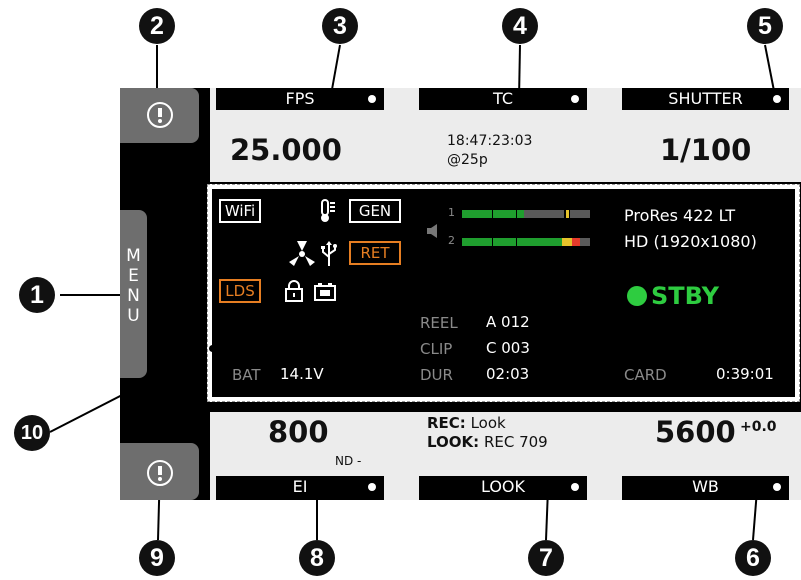  Describe the element at coordinates (212, 348) in the screenshot. I see `leader-endpoint-dot` at that location.